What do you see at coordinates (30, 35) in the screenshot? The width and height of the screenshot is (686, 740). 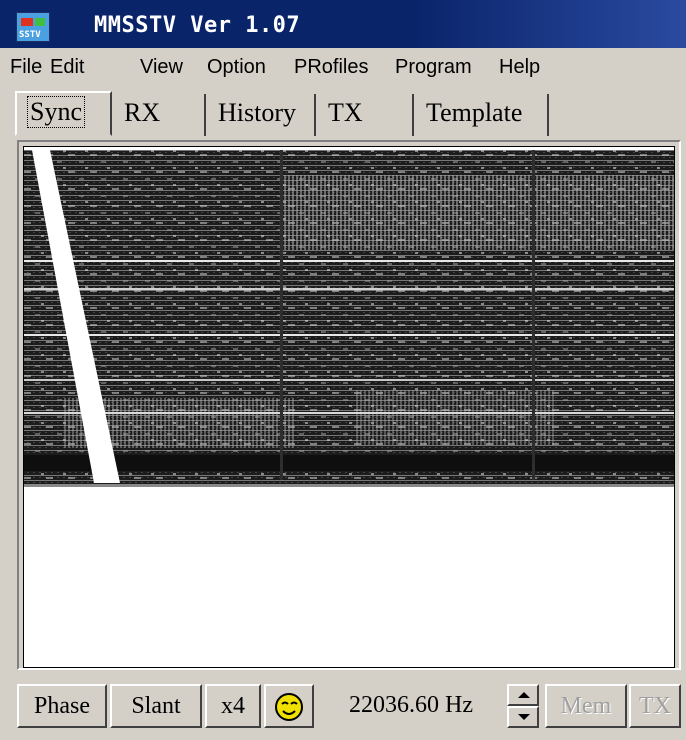 I see `app-icon-label: SSTV` at bounding box center [30, 35].